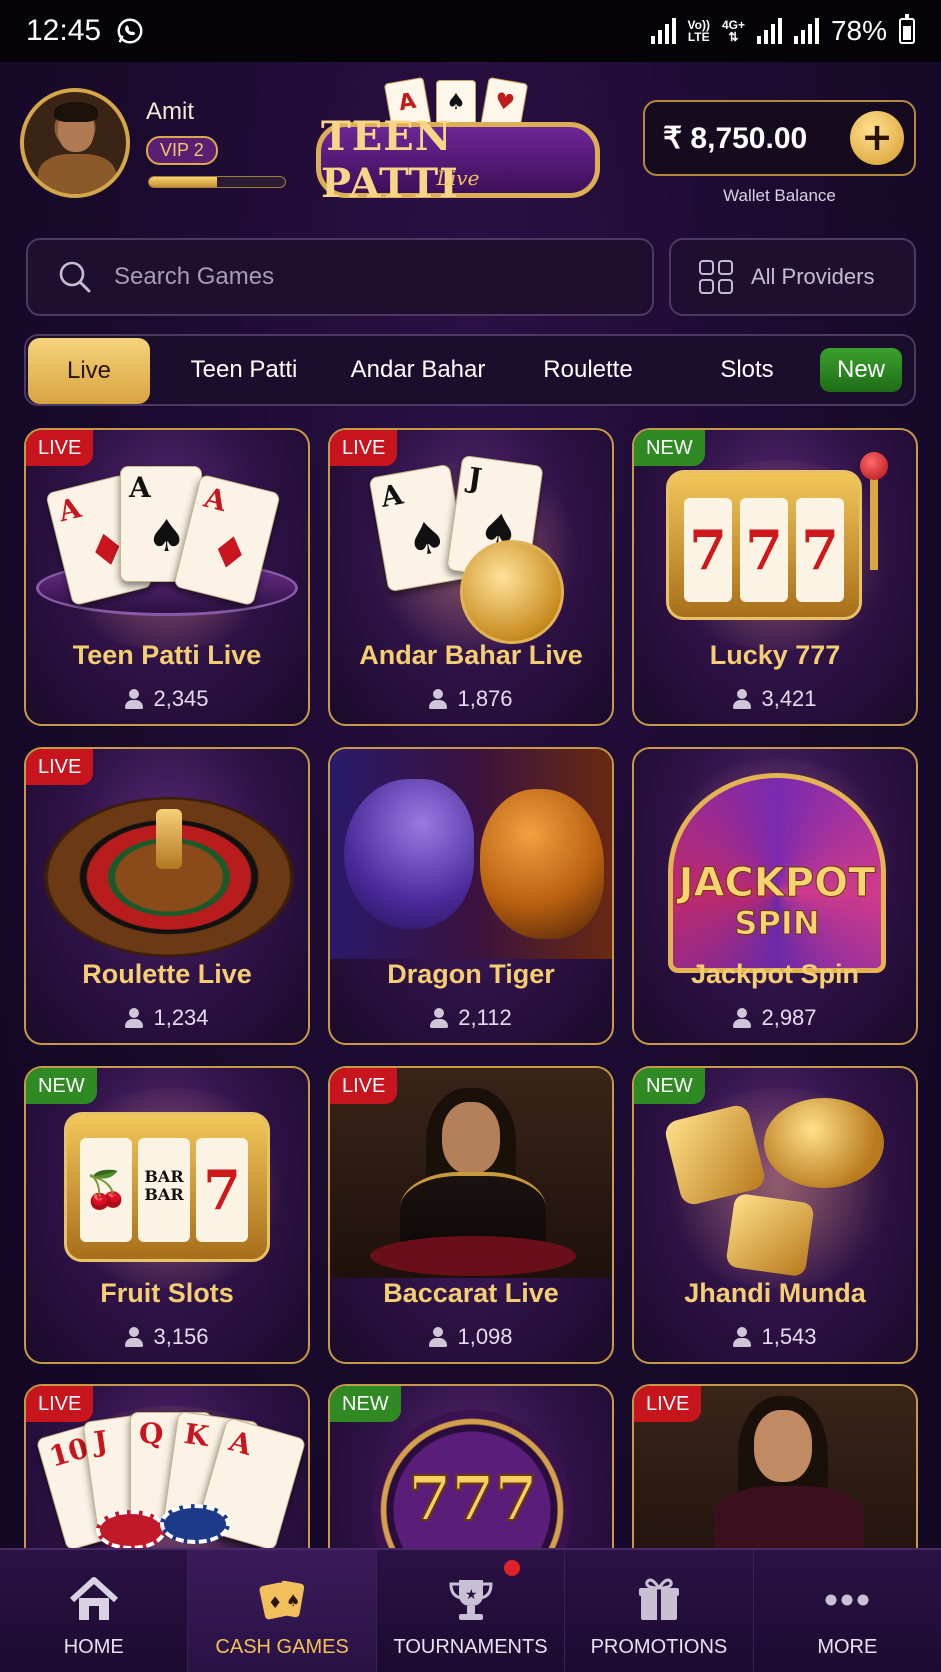 The width and height of the screenshot is (941, 1672). I want to click on game-card-dragon-tiger: Dragon Tiger 2,112, so click(471, 896).